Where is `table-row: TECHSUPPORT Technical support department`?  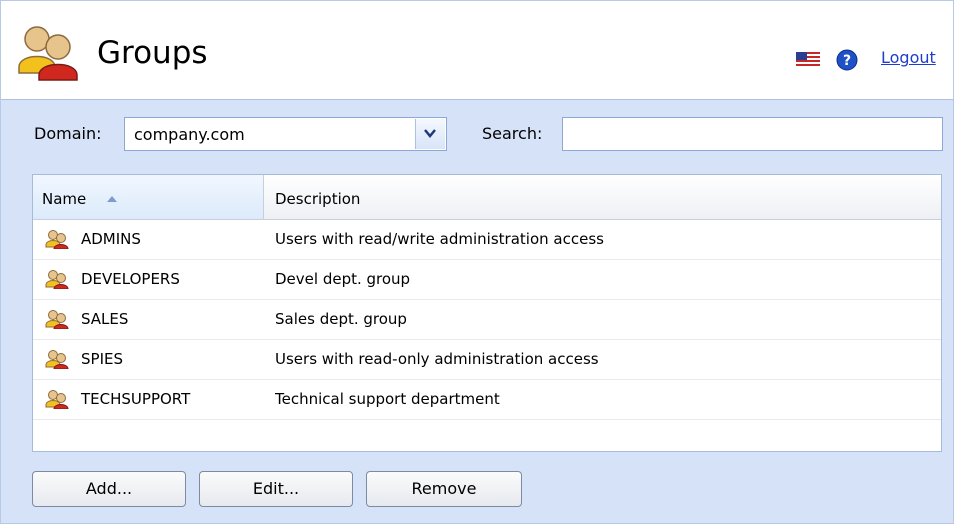 table-row: TECHSUPPORT Technical support department is located at coordinates (487, 399).